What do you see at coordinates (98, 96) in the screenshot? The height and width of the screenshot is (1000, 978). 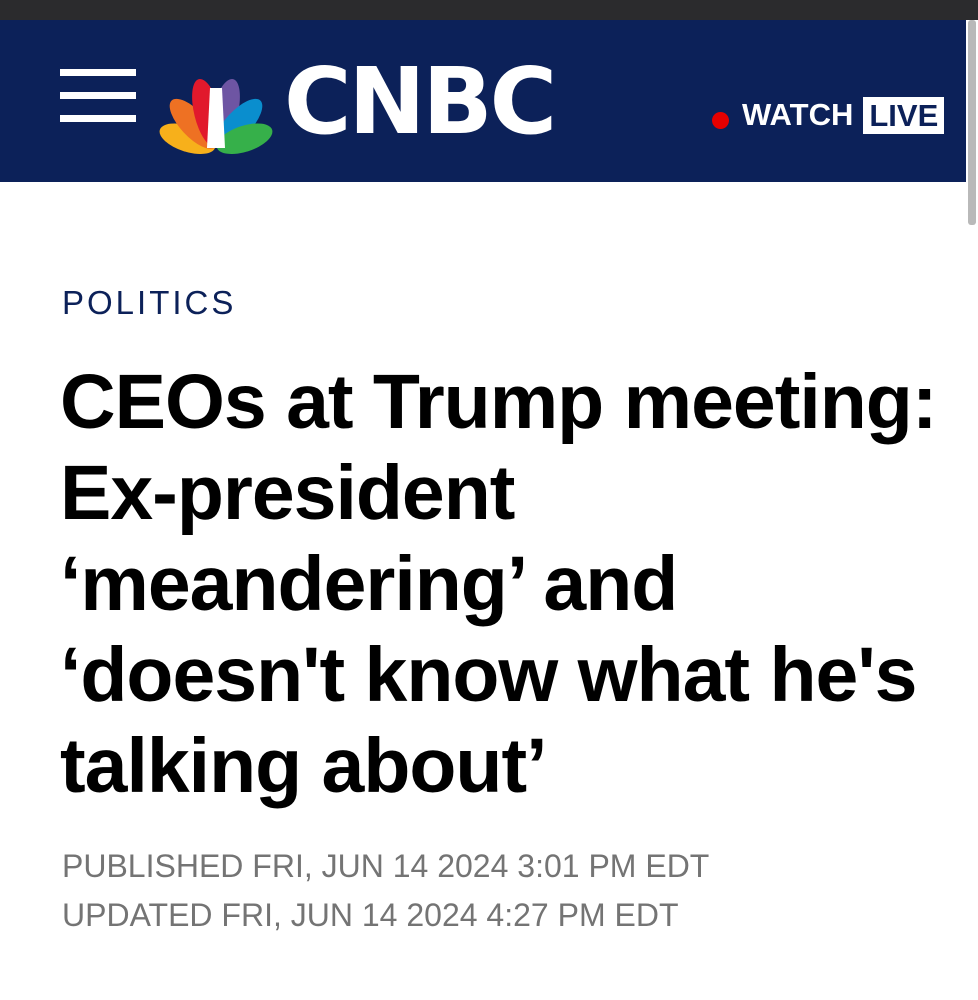 I see `hamburger-menu-icon` at bounding box center [98, 96].